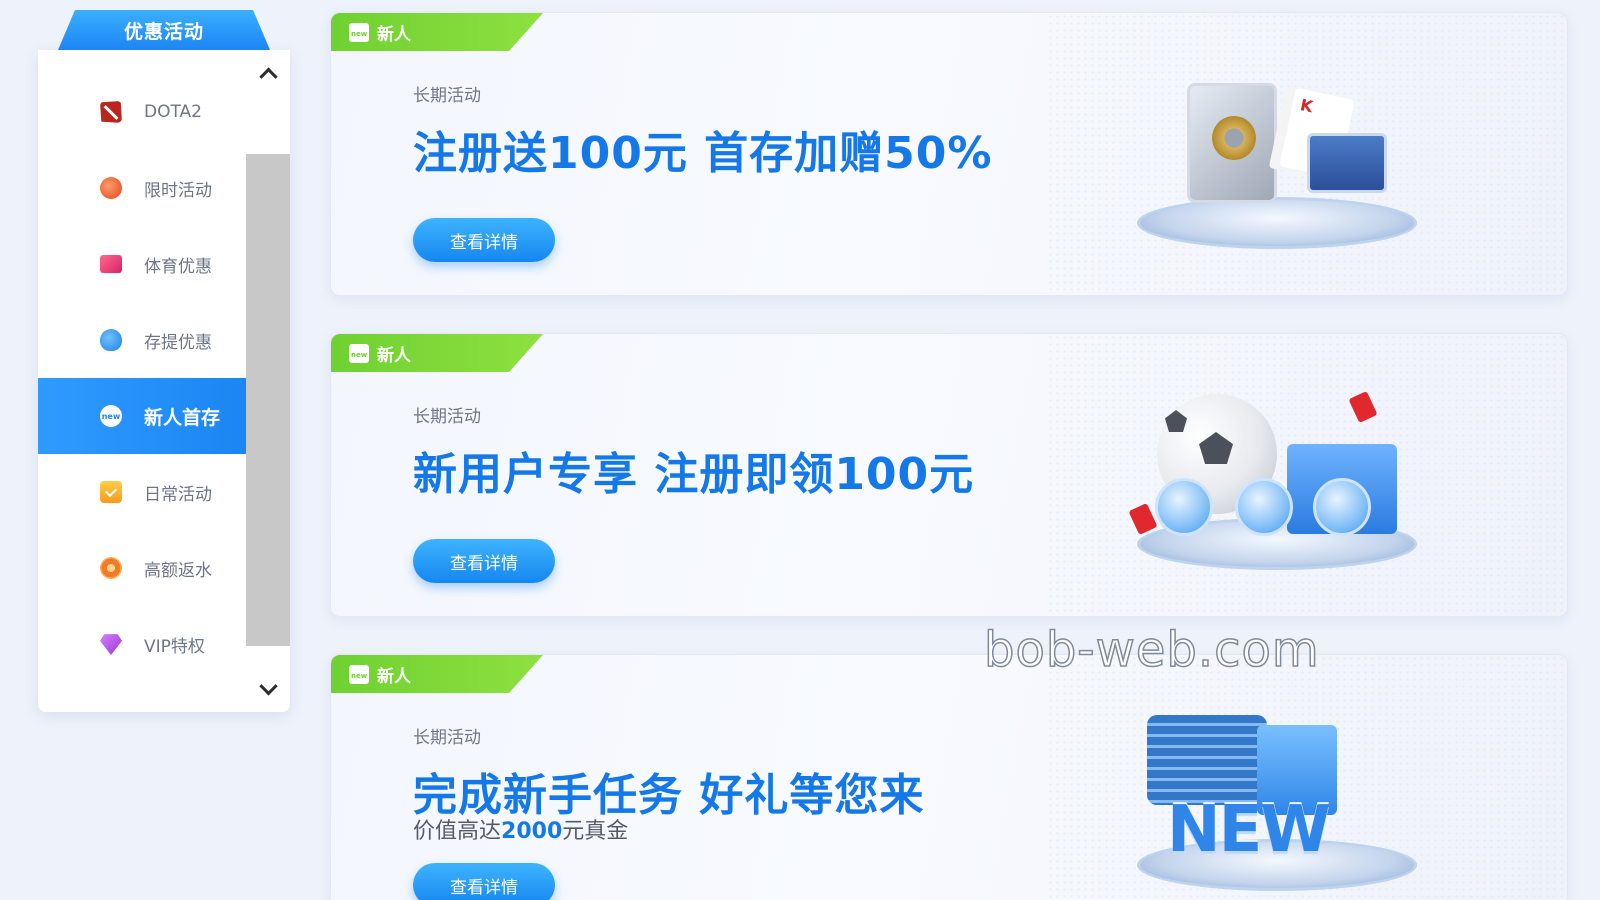  I want to click on dota2-icon, so click(111, 112).